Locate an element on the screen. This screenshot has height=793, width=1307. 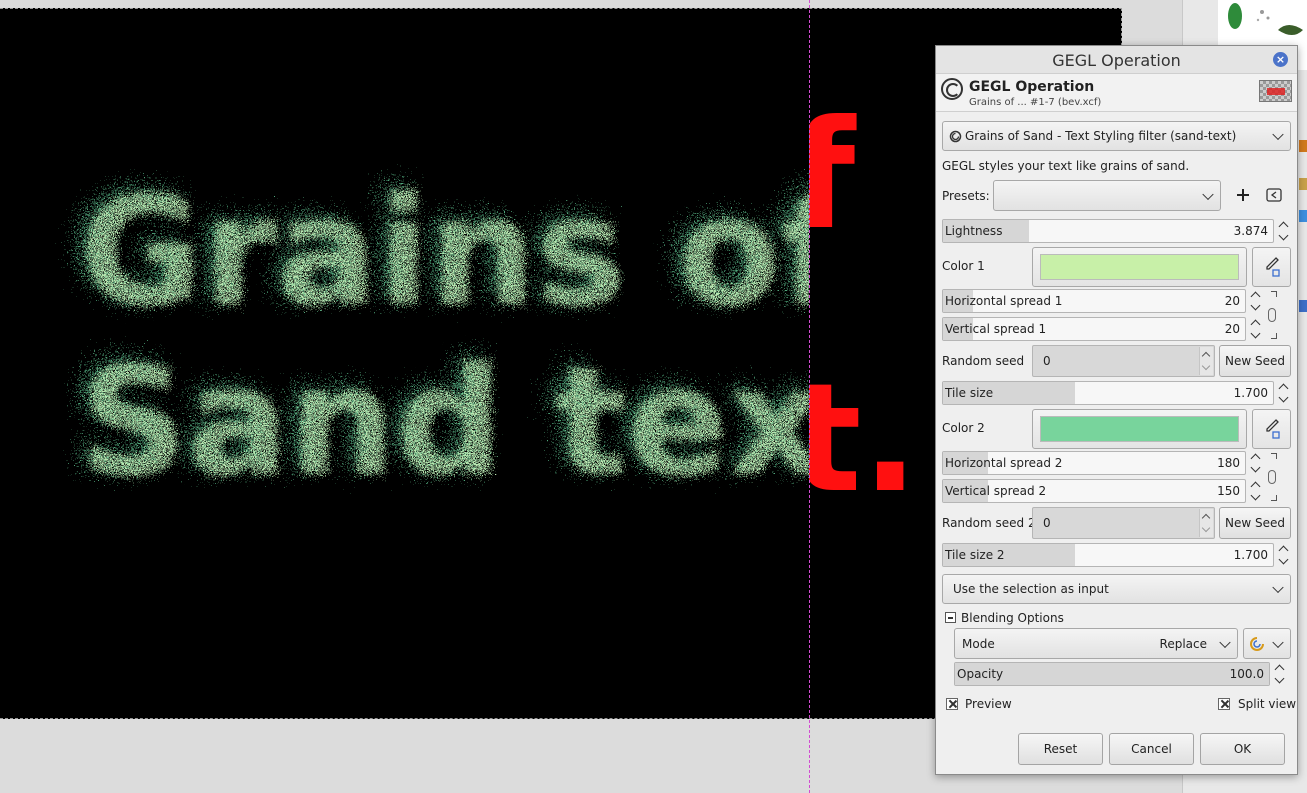
reset-label: Reset is located at coordinates (1060, 749).